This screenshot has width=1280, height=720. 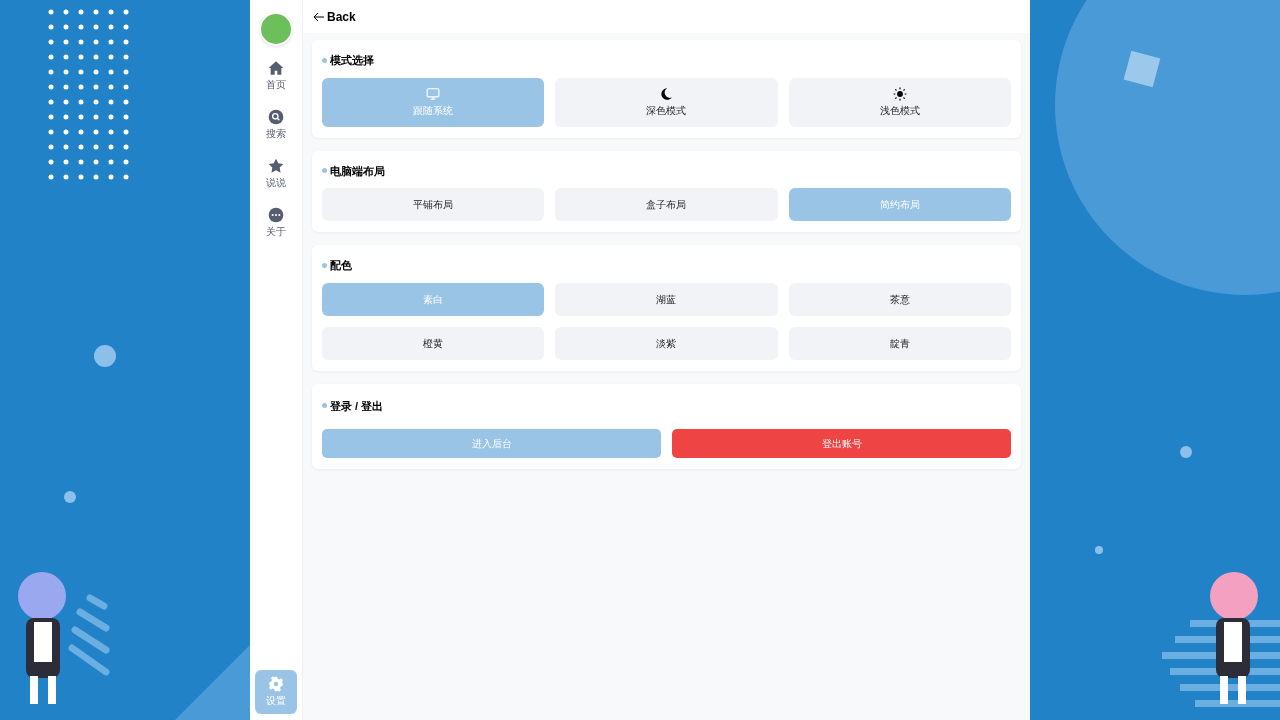 I want to click on section-title: 登录 / 登出, so click(x=357, y=406).